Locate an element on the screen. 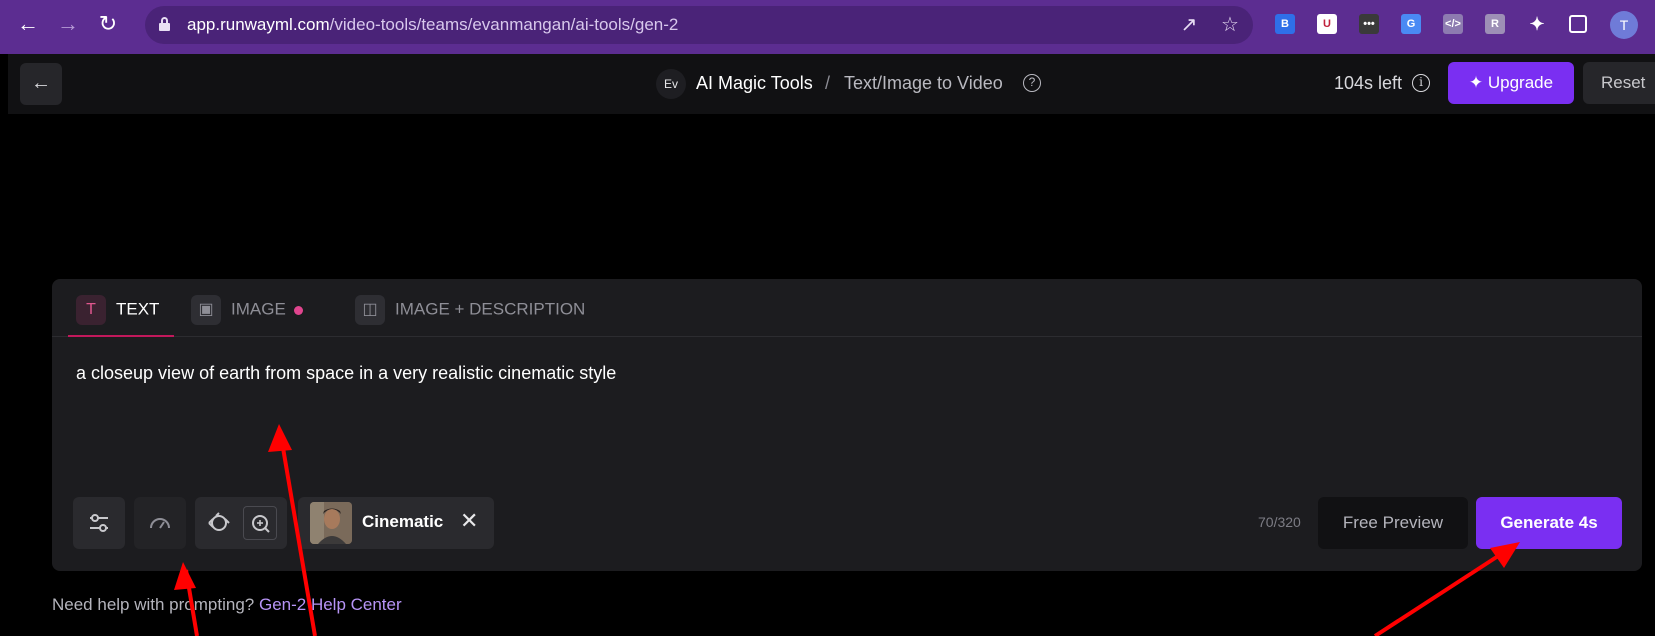 This screenshot has width=1655, height=636. extension-icon-6: R is located at coordinates (1495, 24).